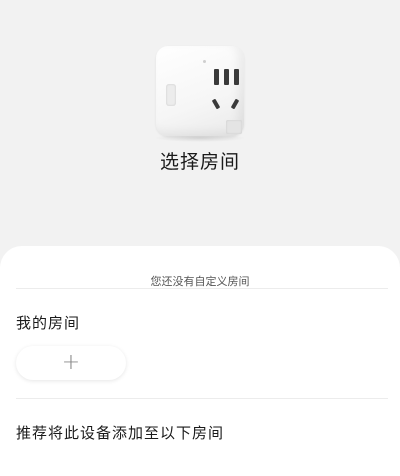  What do you see at coordinates (199, 162) in the screenshot?
I see `page-title: 选择房间` at bounding box center [199, 162].